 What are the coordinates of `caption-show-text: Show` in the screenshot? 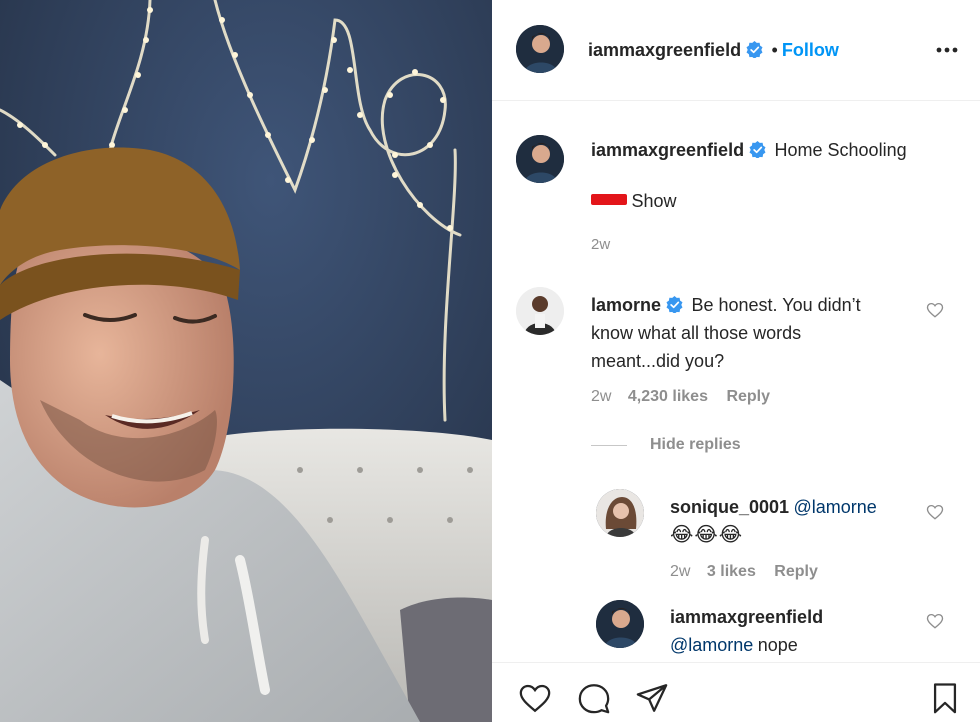 It's located at (654, 201).